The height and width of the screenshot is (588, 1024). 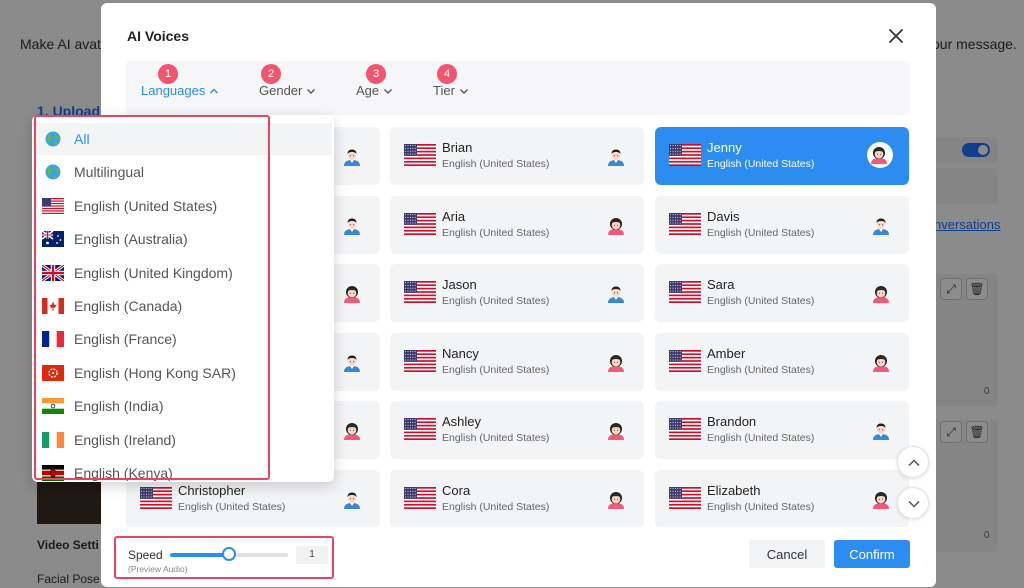 What do you see at coordinates (281, 90) in the screenshot?
I see `filter-gender-label: Gender` at bounding box center [281, 90].